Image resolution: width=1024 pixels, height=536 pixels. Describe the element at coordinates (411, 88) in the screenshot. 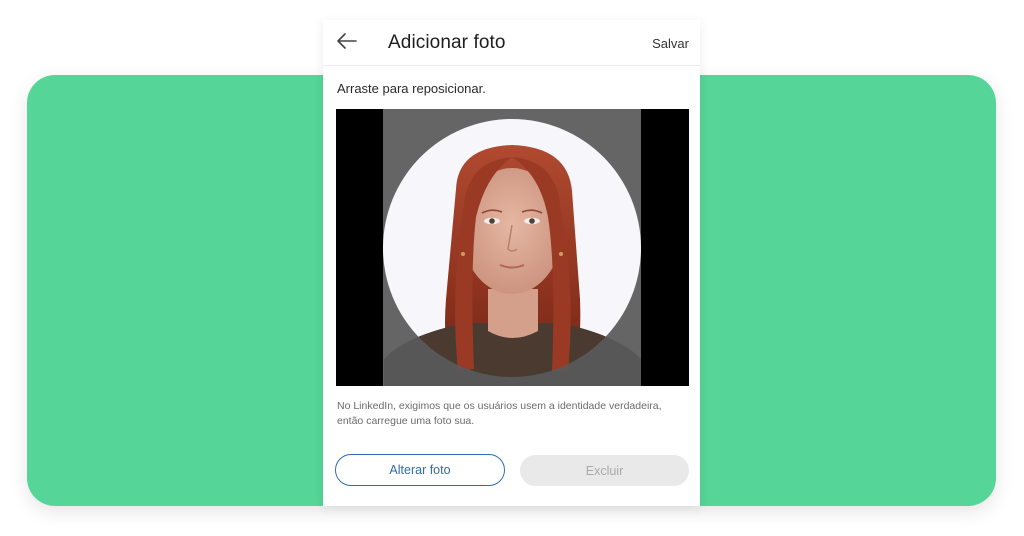

I see `reposition-instruction: Arraste para reposicionar.` at that location.